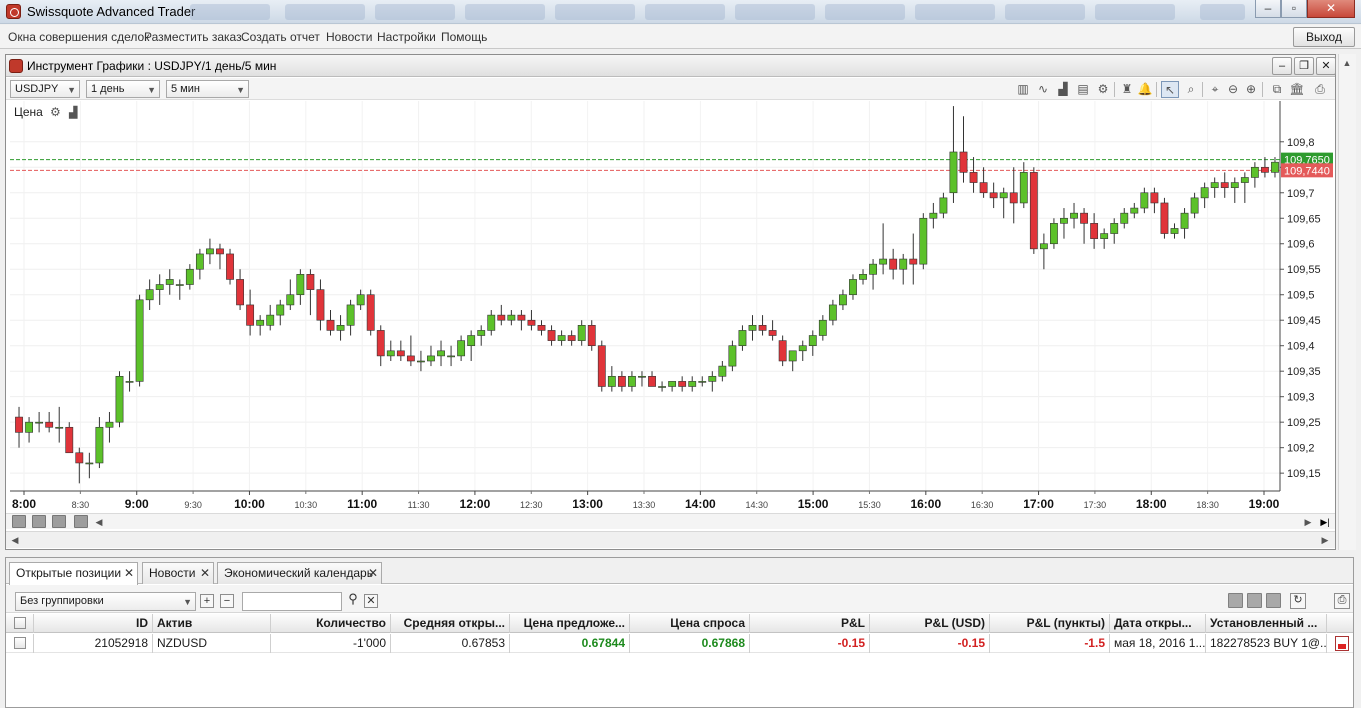  What do you see at coordinates (1347, 302) in the screenshot?
I see `main-vertical-scrollbar: ▲` at bounding box center [1347, 302].